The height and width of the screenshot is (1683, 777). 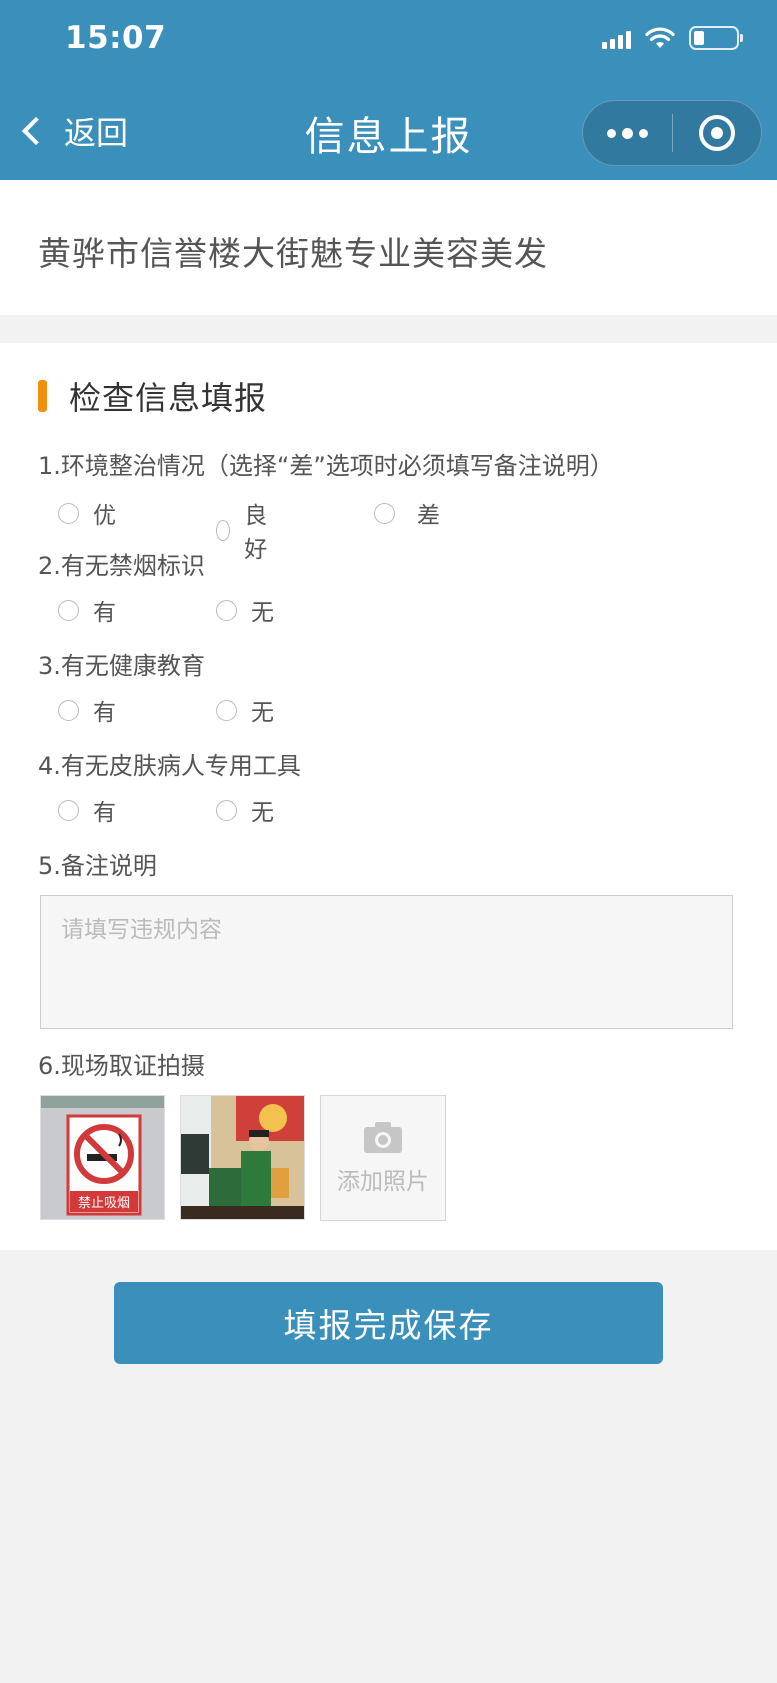 I want to click on battery-level, so click(x=699, y=38).